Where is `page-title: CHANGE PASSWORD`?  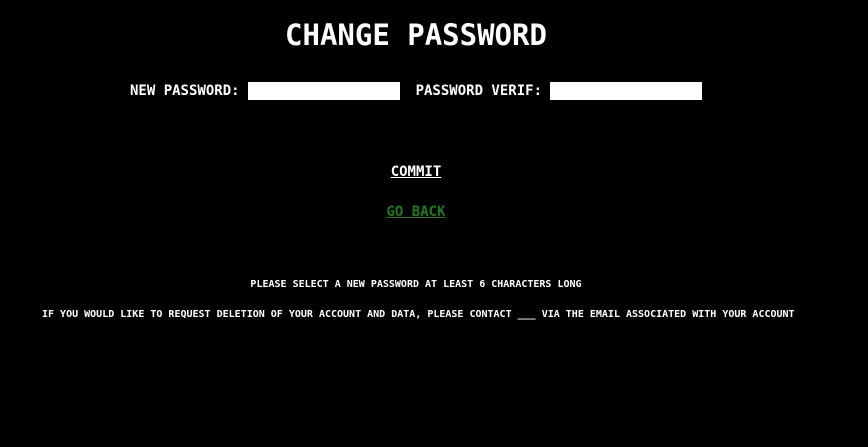 page-title: CHANGE PASSWORD is located at coordinates (416, 35).